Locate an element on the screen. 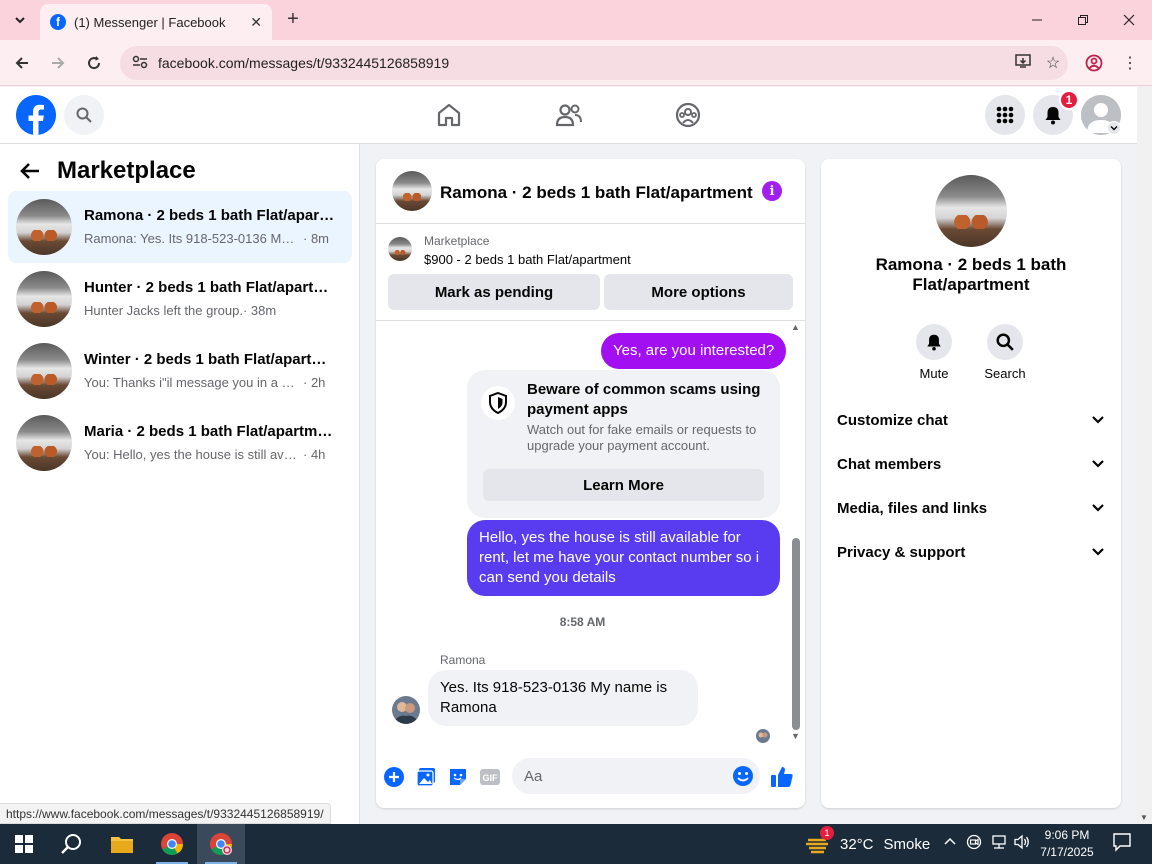 The image size is (1152, 864). reload-button is located at coordinates (94, 63).